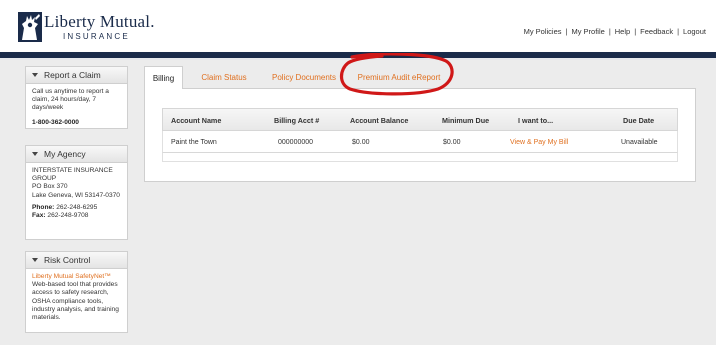 The height and width of the screenshot is (345, 716). Describe the element at coordinates (77, 207) in the screenshot. I see `agency-phone: 262-248-6295` at that location.